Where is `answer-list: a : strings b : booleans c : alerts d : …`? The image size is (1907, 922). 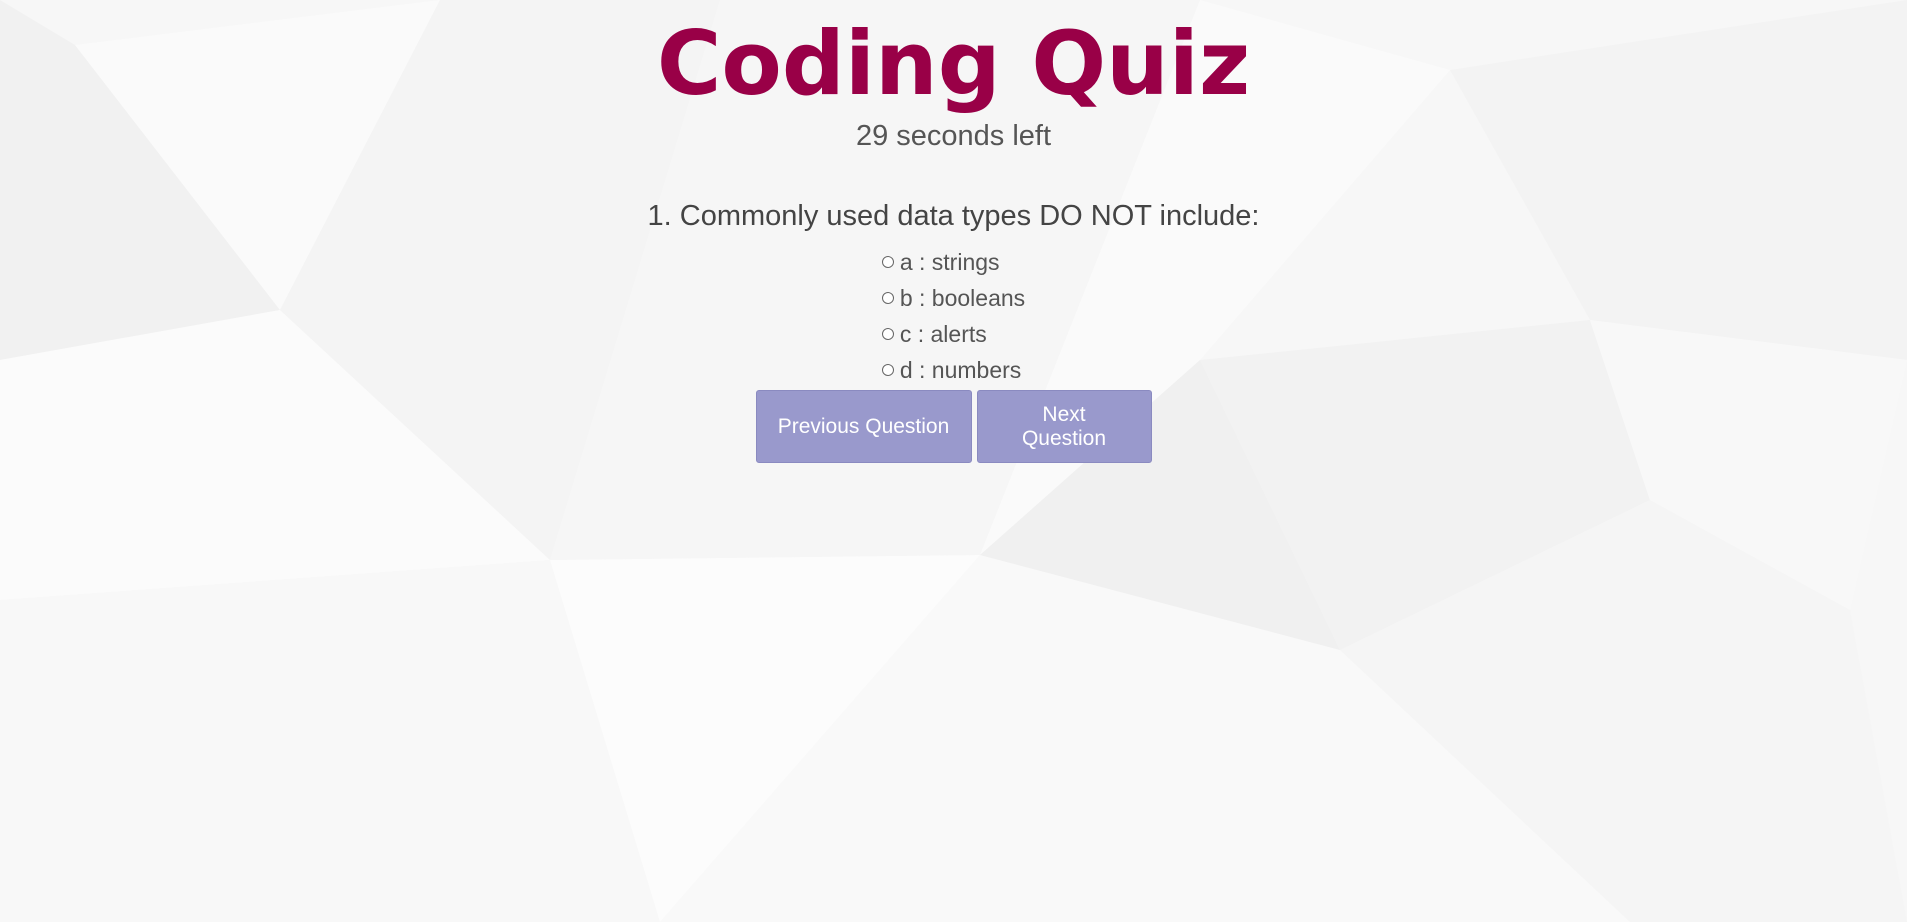 answer-list: a : strings b : booleans c : alerts d : … is located at coordinates (953, 316).